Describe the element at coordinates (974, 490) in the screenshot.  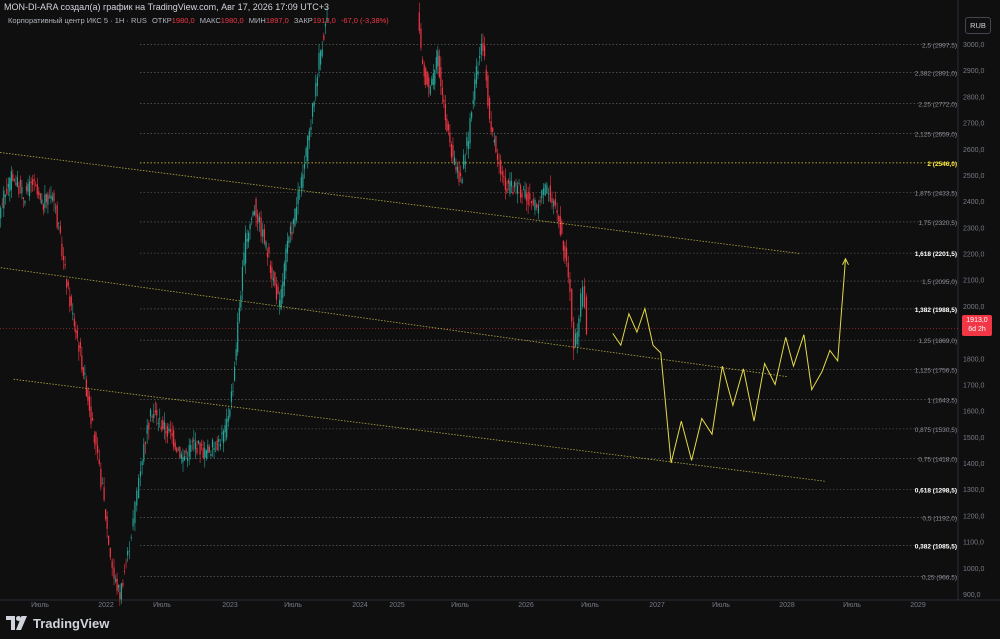
I see `price-axis-tick-label: 1300,0` at that location.